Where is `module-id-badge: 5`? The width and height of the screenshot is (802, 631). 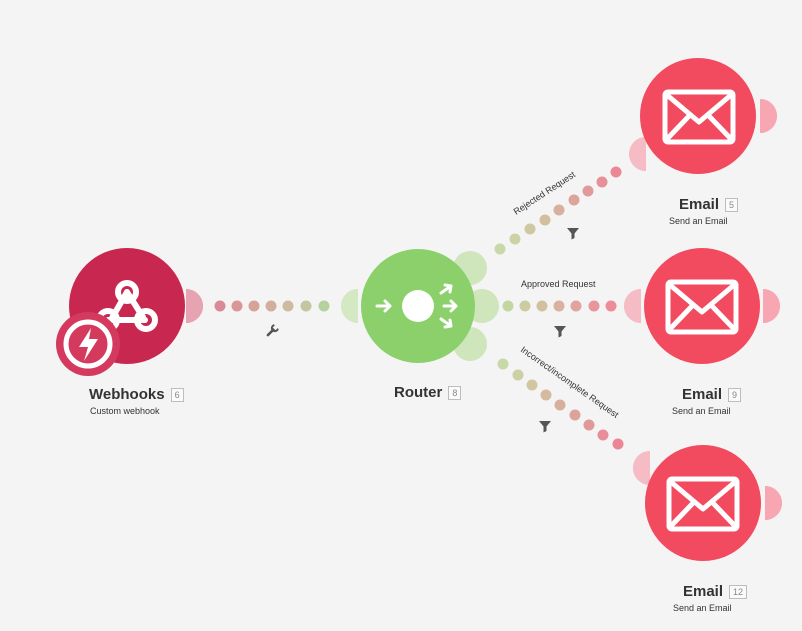
module-id-badge: 5 is located at coordinates (732, 204).